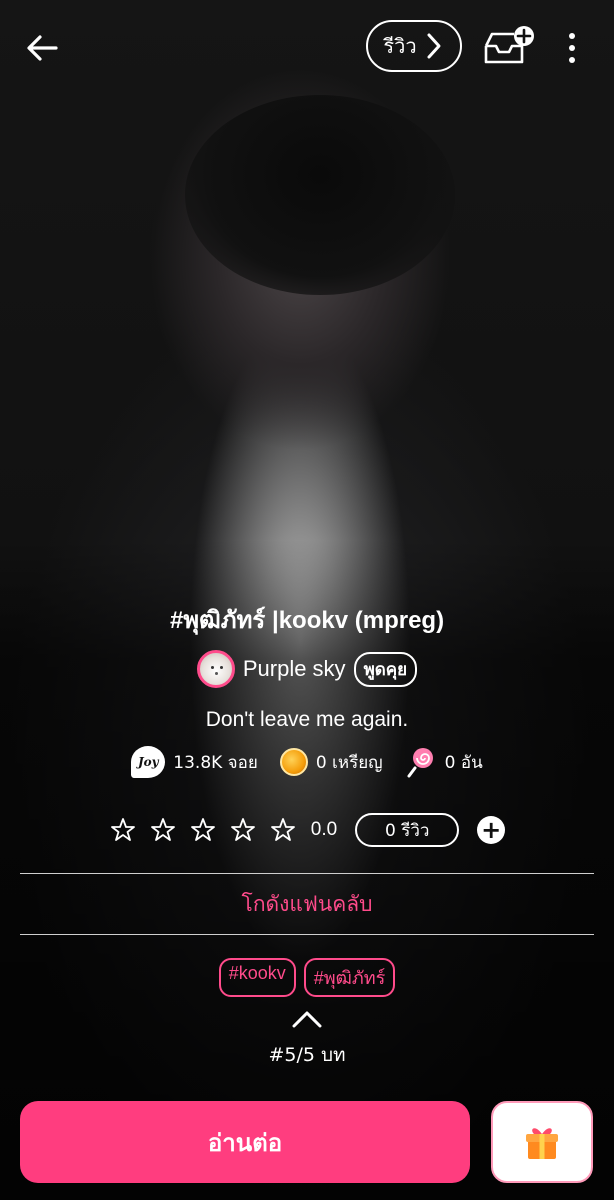 This screenshot has width=614, height=1200. I want to click on coin-icon, so click(293, 762).